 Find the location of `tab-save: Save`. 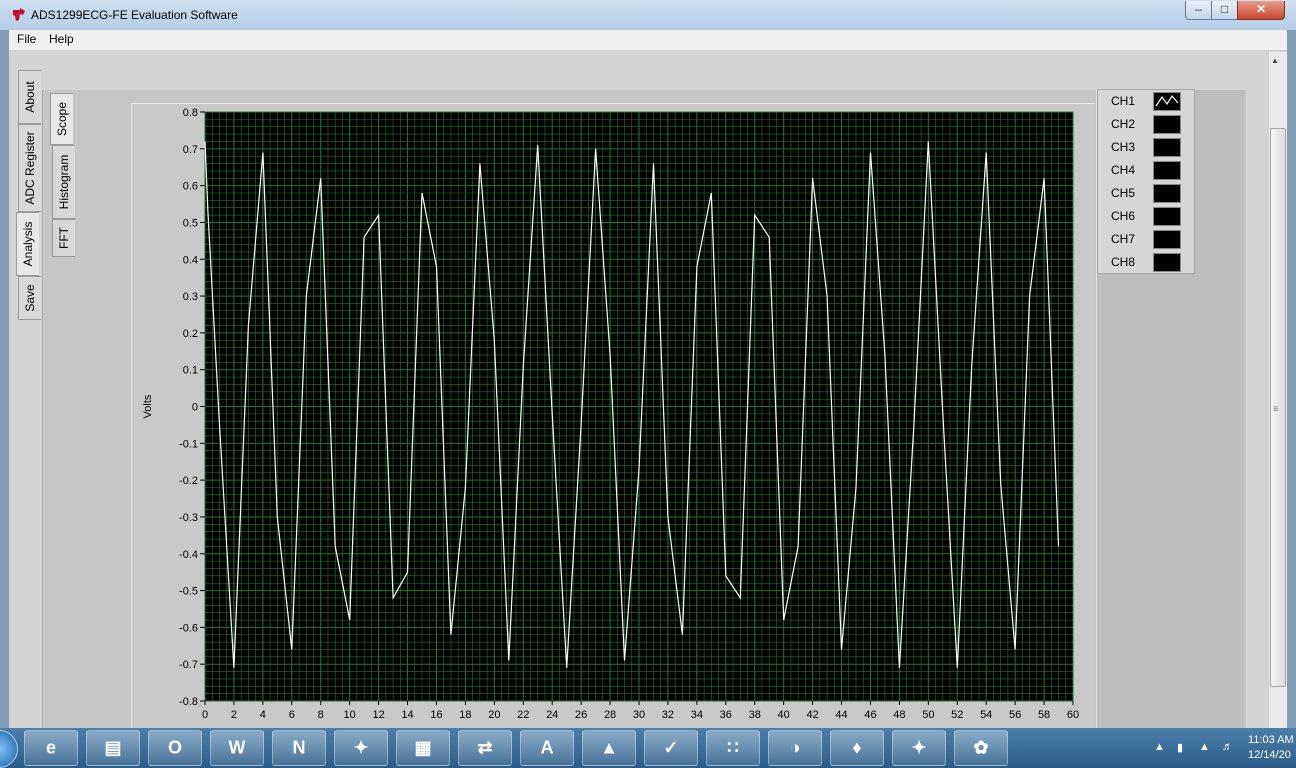

tab-save: Save is located at coordinates (29, 298).